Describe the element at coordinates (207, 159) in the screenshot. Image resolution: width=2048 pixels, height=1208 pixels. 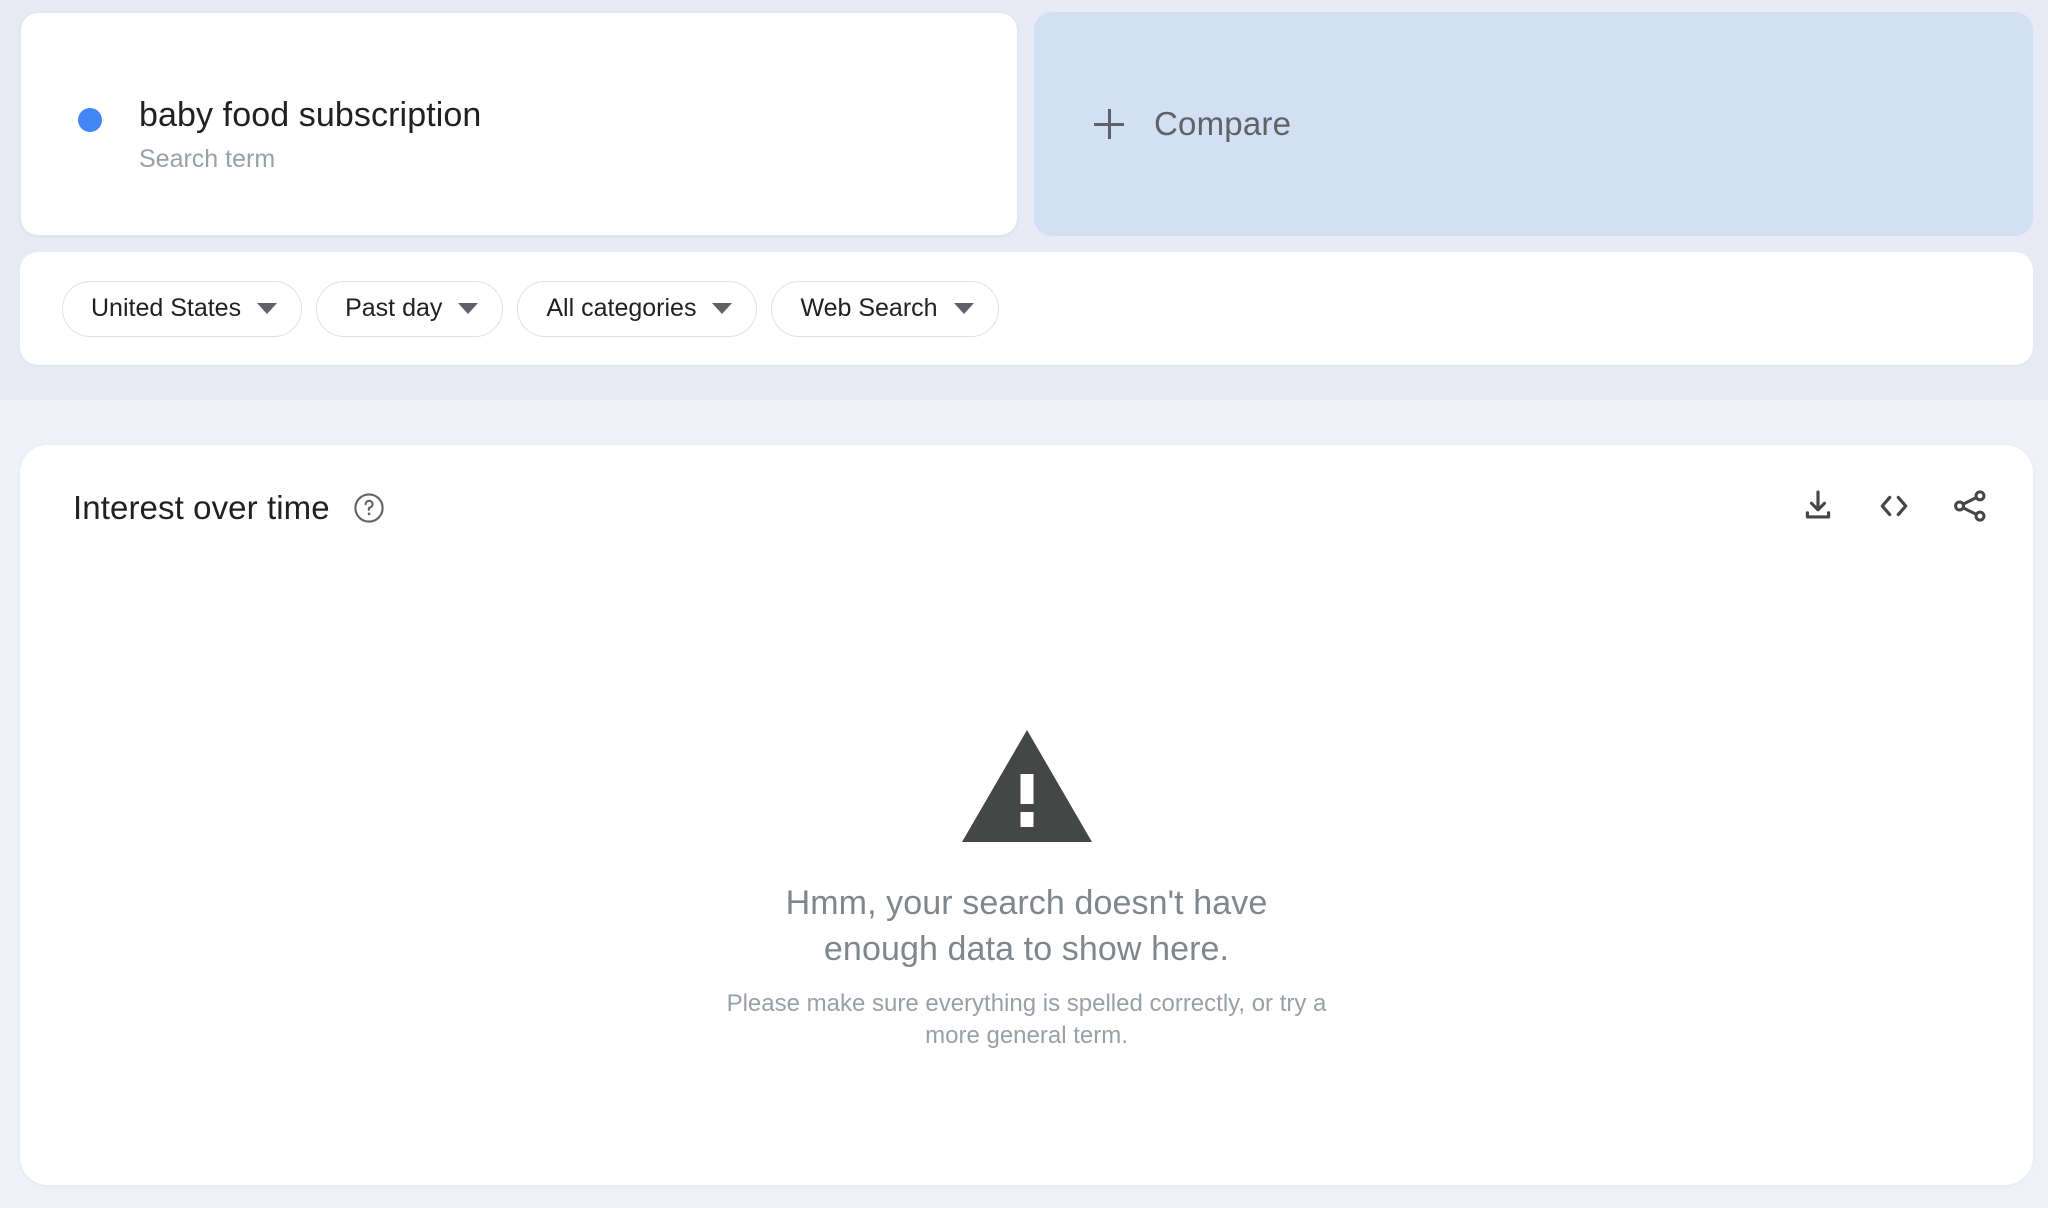
I see `search-term-subtitle: Search term` at that location.